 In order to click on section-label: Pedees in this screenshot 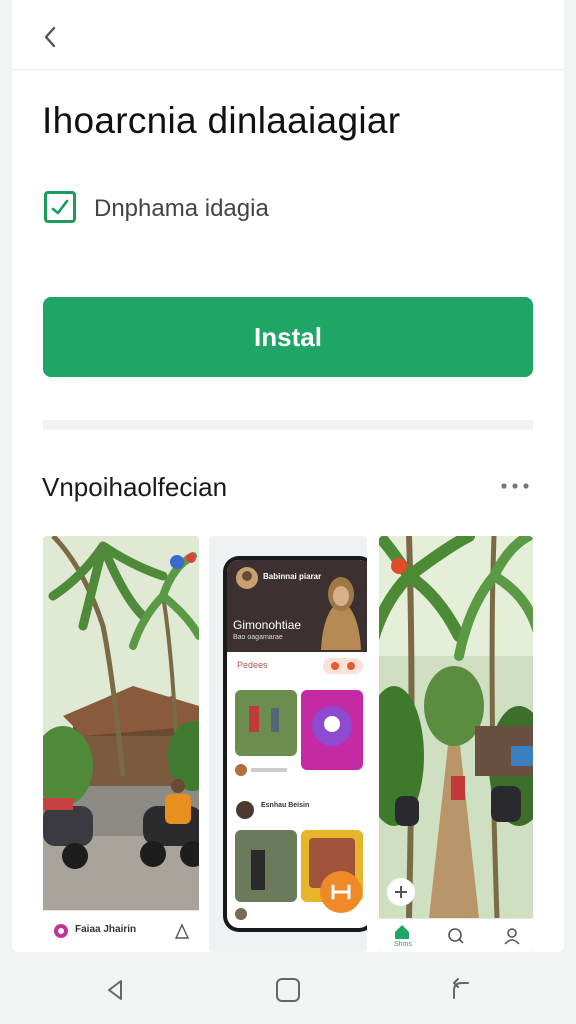, I will do `click(252, 665)`.